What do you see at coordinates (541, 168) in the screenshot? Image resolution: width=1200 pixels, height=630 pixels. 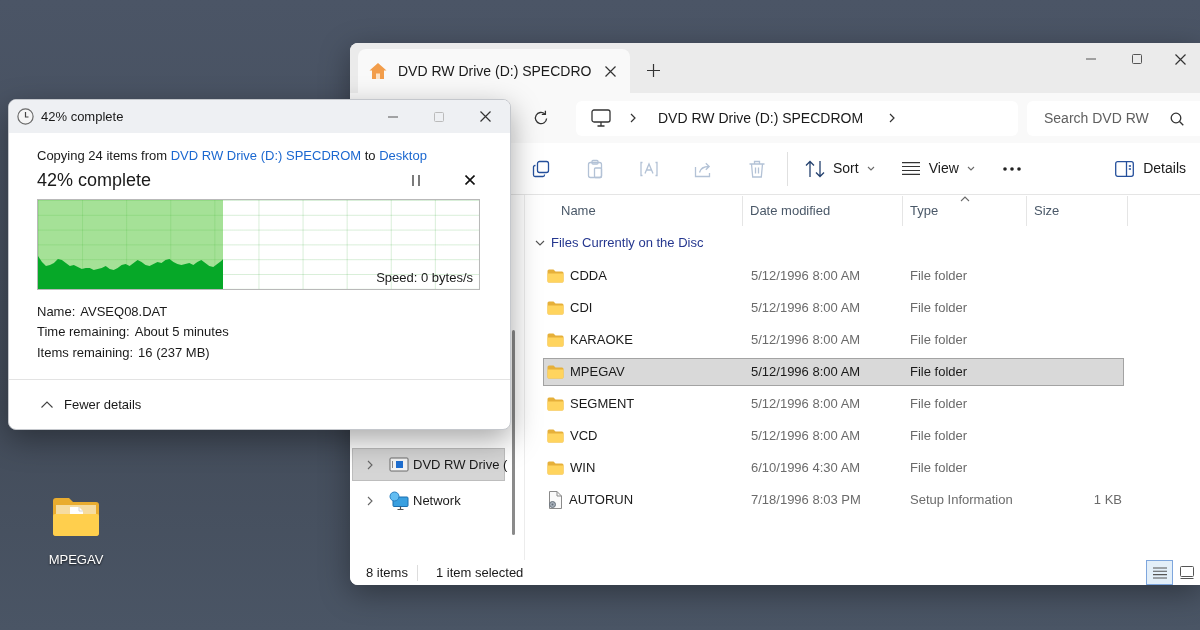 I see `copy-icon` at bounding box center [541, 168].